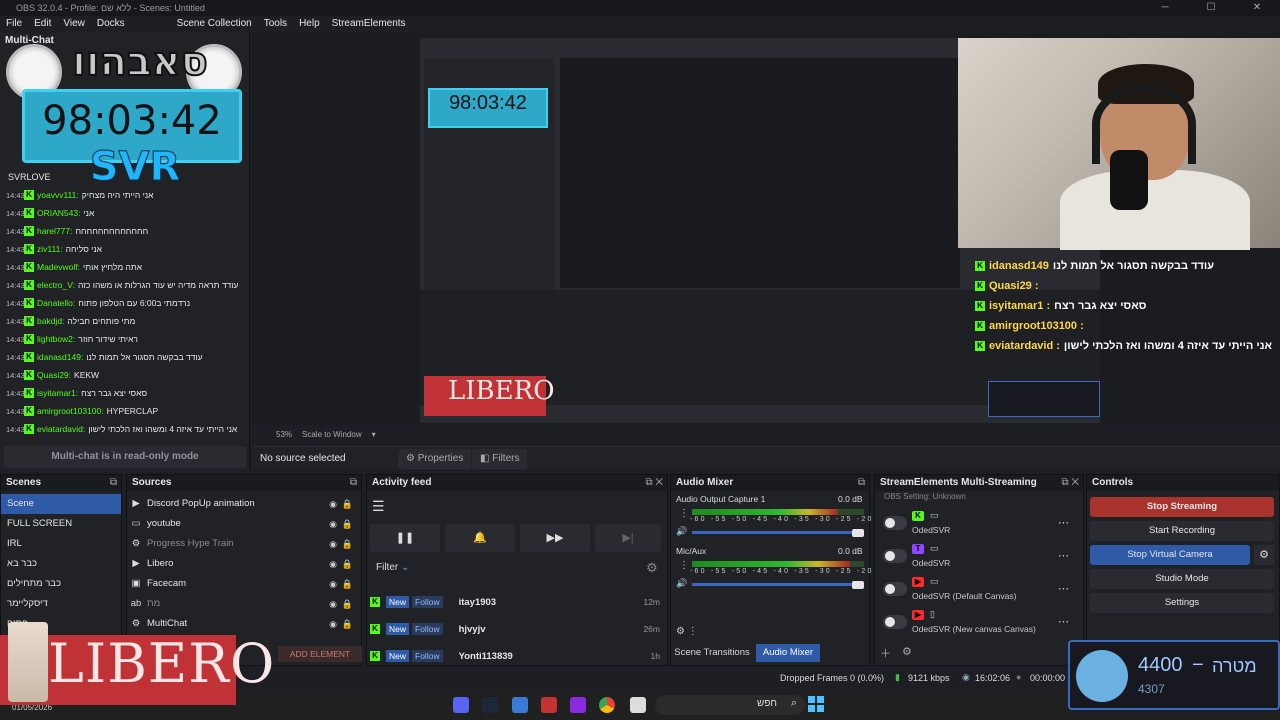 This screenshot has height=720, width=1280. What do you see at coordinates (1182, 531) in the screenshot?
I see `start-recording-button: Start Recording` at bounding box center [1182, 531].